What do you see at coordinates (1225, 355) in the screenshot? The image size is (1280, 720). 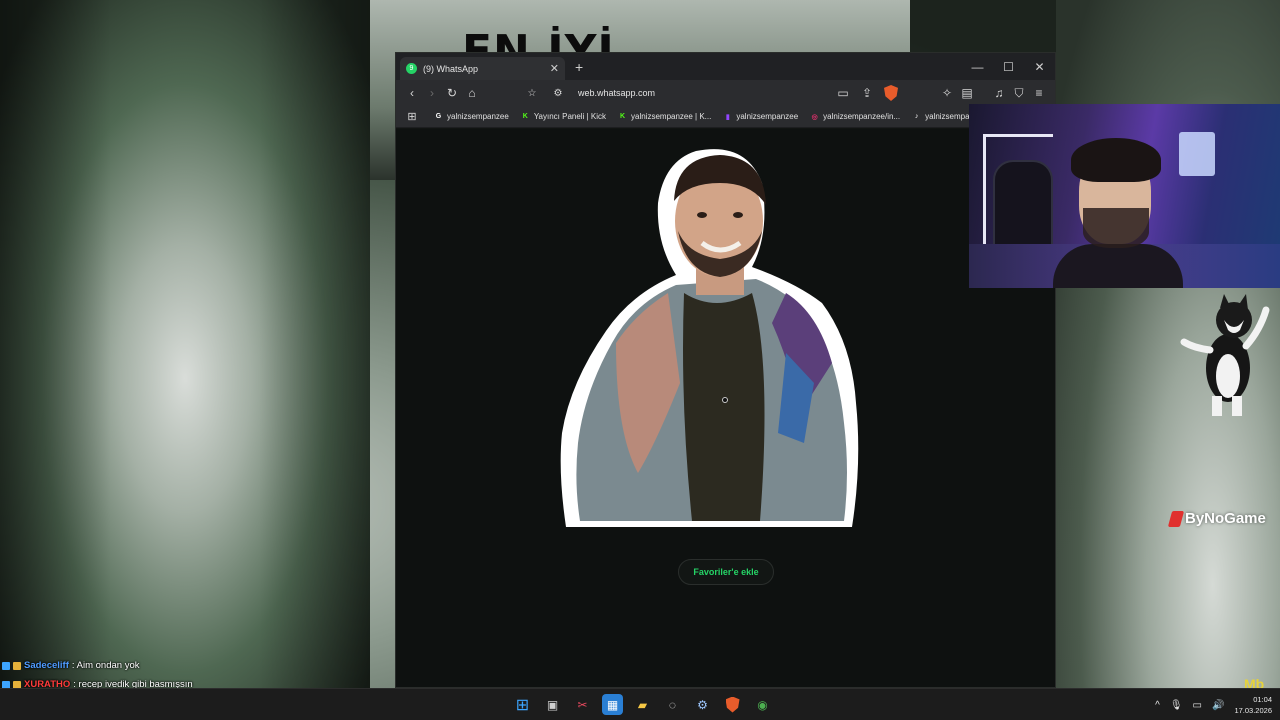 I see `dancing-cat-gif` at bounding box center [1225, 355].